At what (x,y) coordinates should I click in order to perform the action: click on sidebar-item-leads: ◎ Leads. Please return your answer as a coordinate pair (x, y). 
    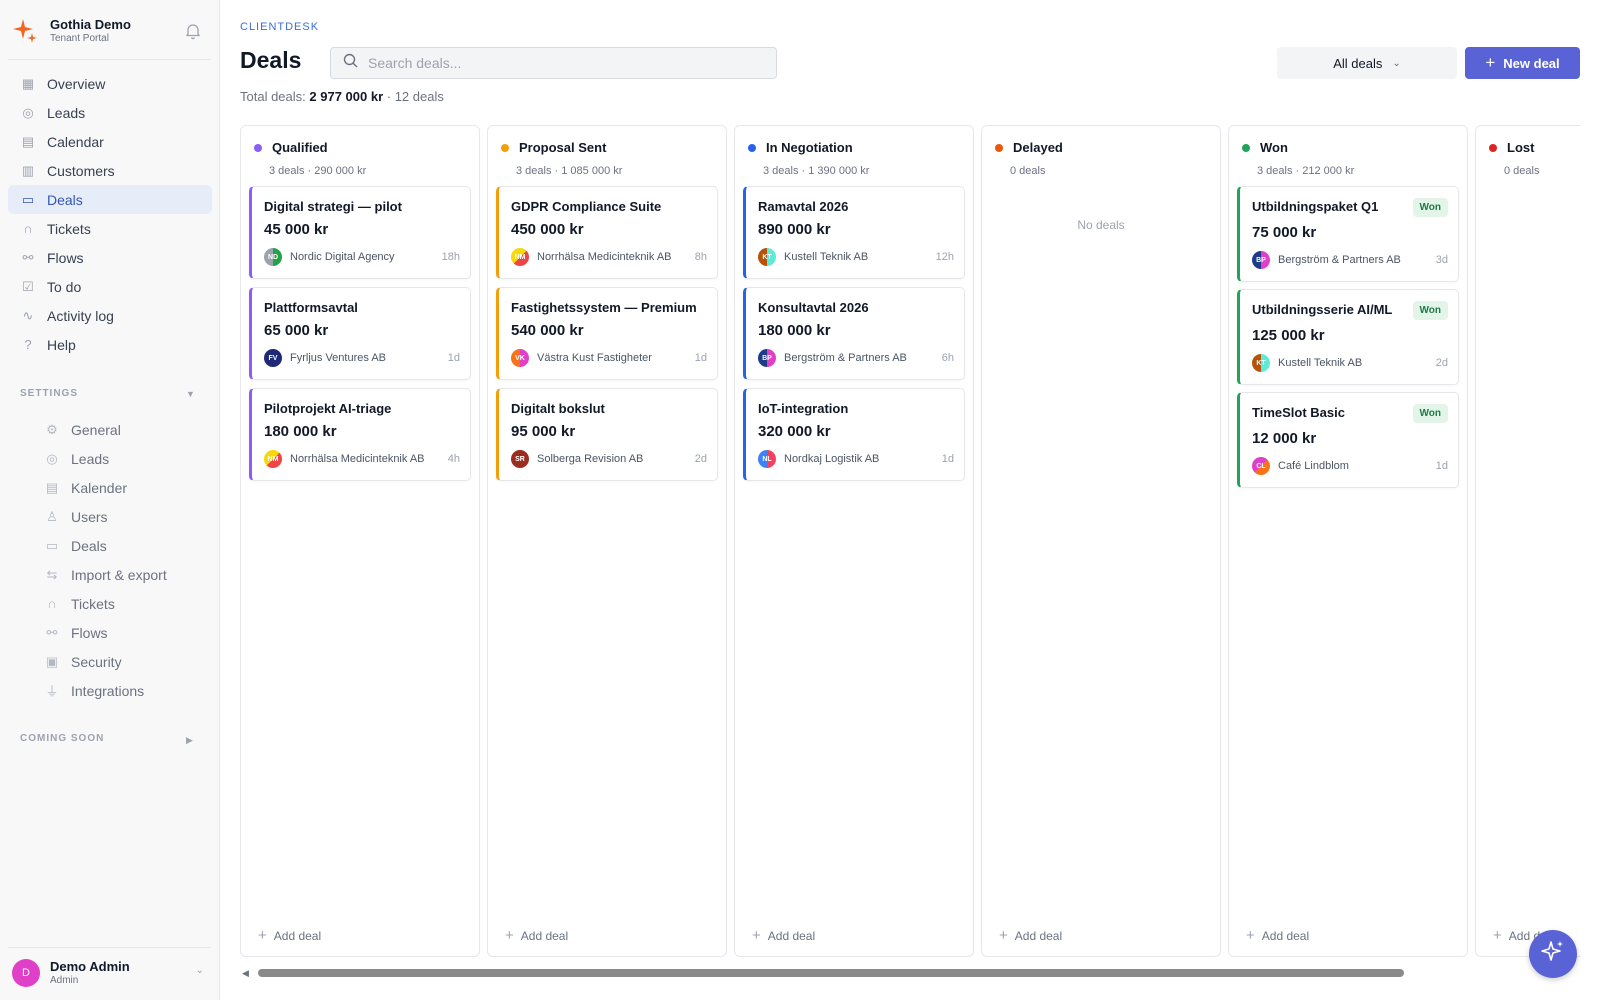
    Looking at the image, I should click on (110, 112).